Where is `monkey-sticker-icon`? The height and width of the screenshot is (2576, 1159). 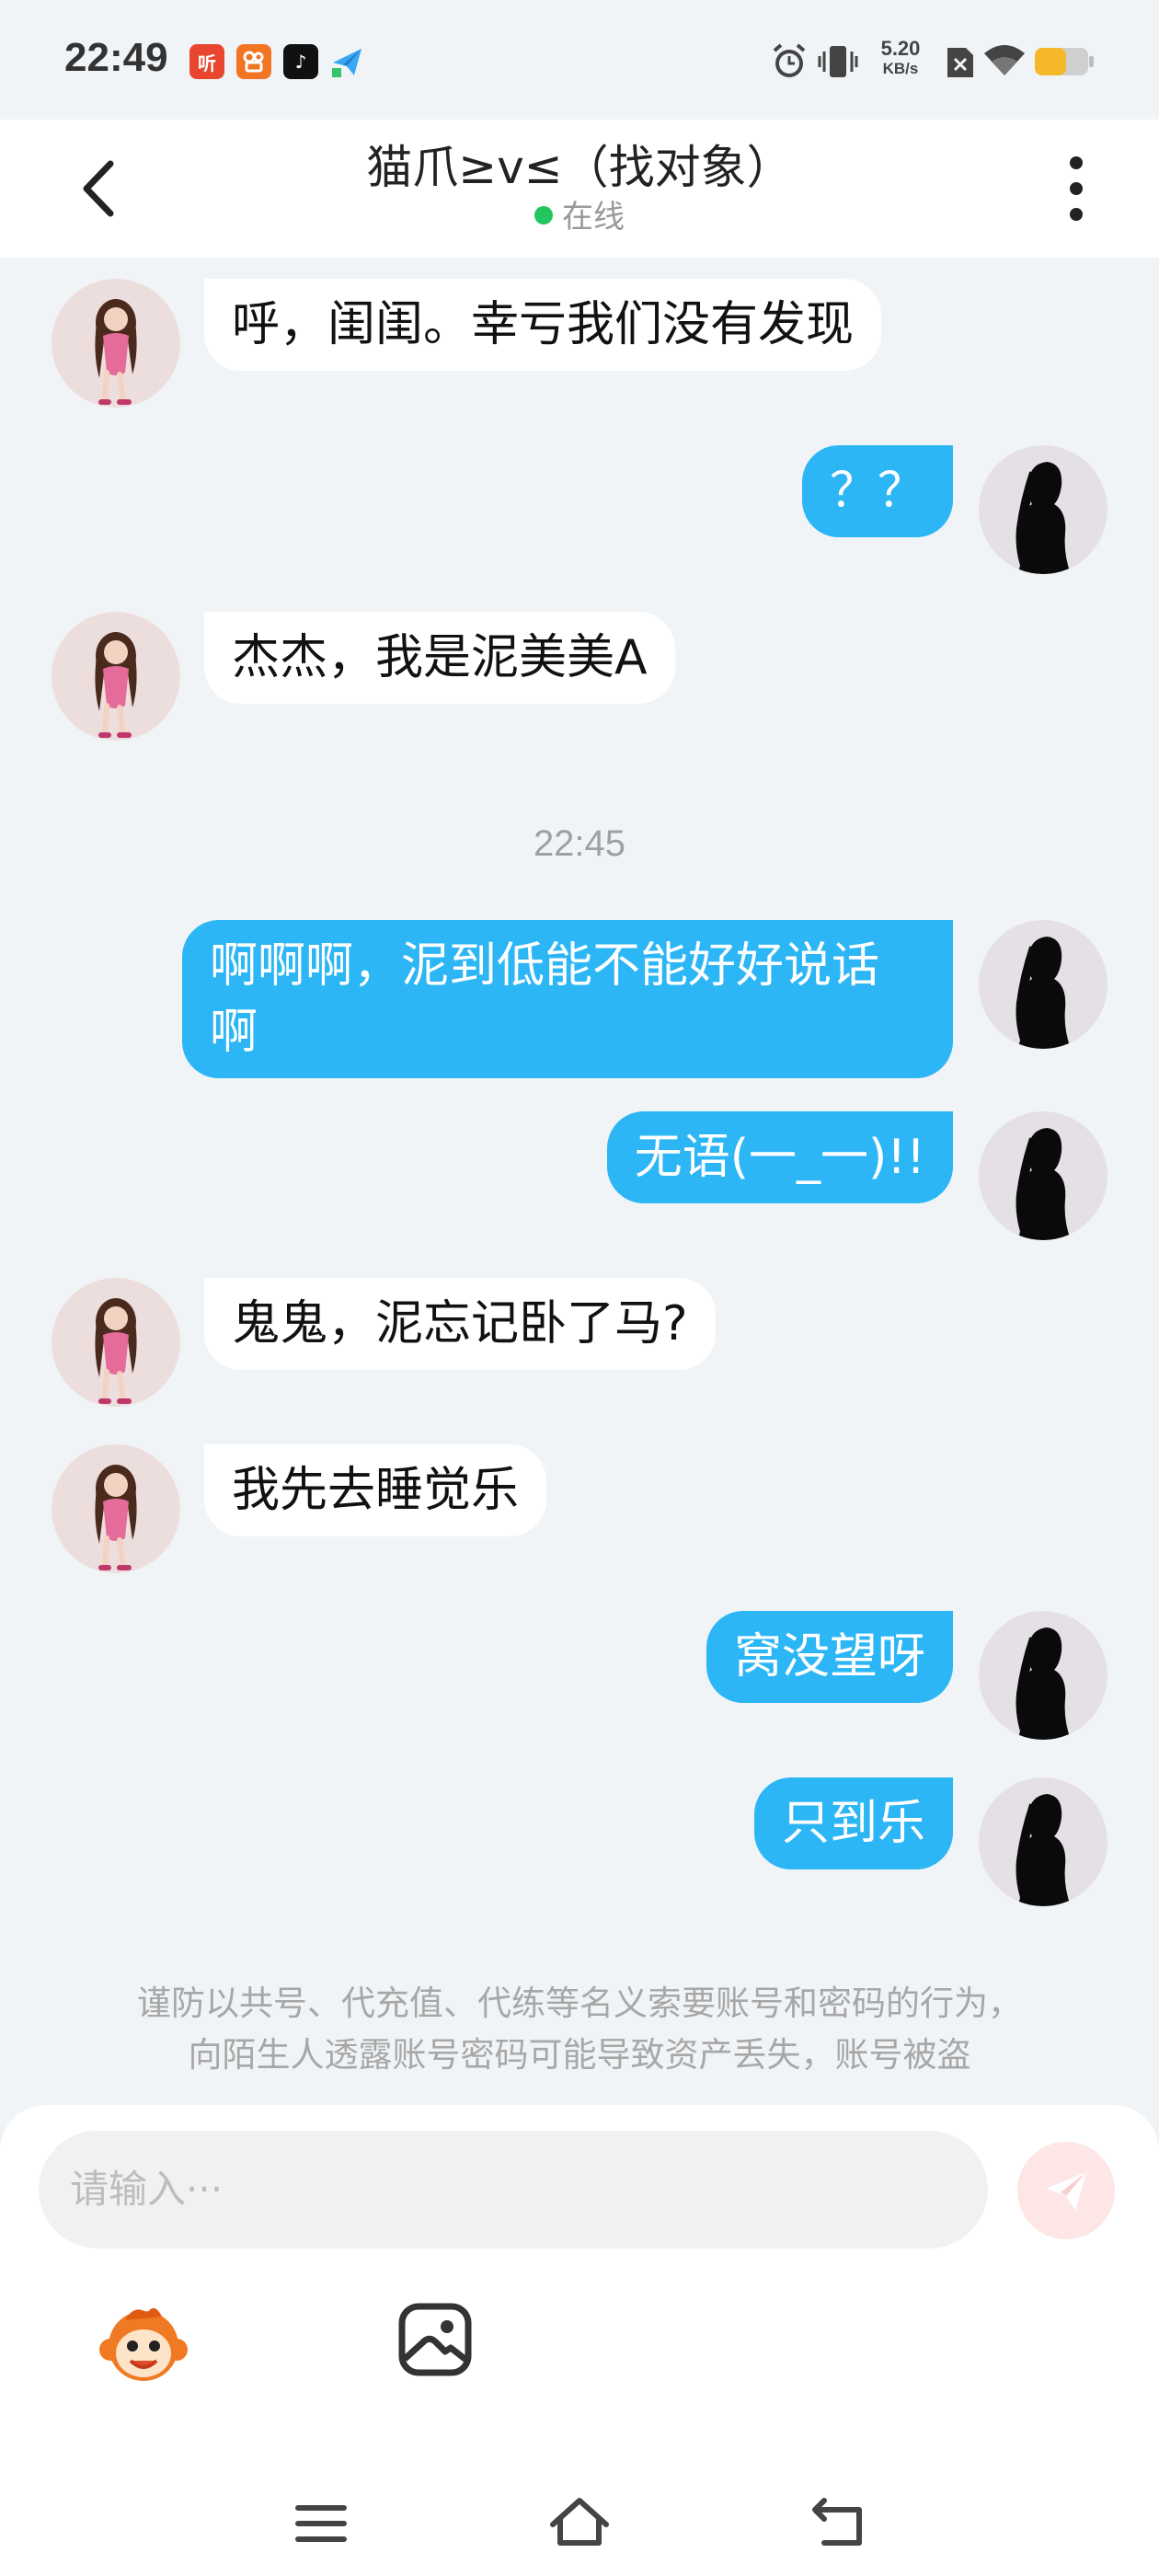
monkey-sticker-icon is located at coordinates (143, 2344).